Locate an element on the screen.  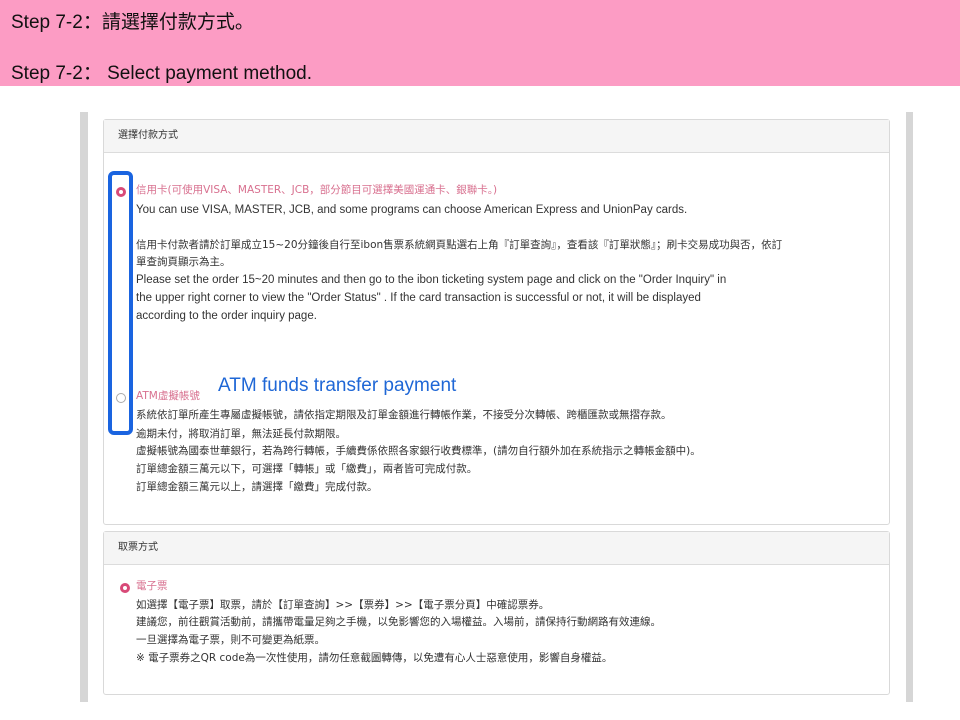
screenshot-right-edge is located at coordinates (909, 407).